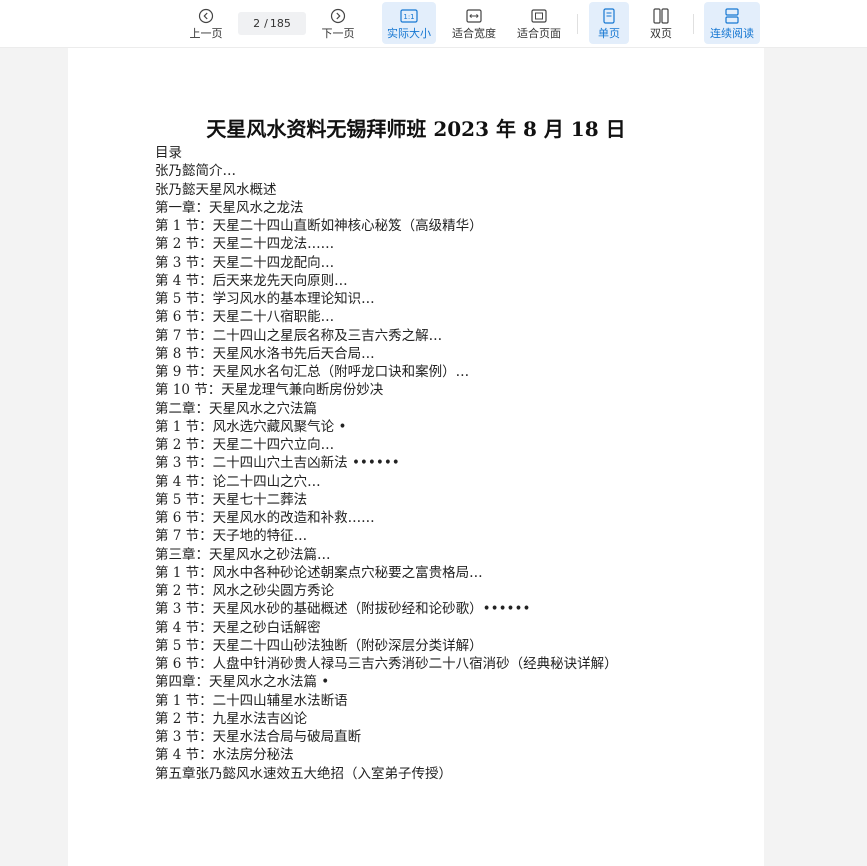 The image size is (867, 866). Describe the element at coordinates (319, 226) in the screenshot. I see `toc-entry: 第 1 节：天星二十四山直断如神核心秘笈（高级精华）` at that location.